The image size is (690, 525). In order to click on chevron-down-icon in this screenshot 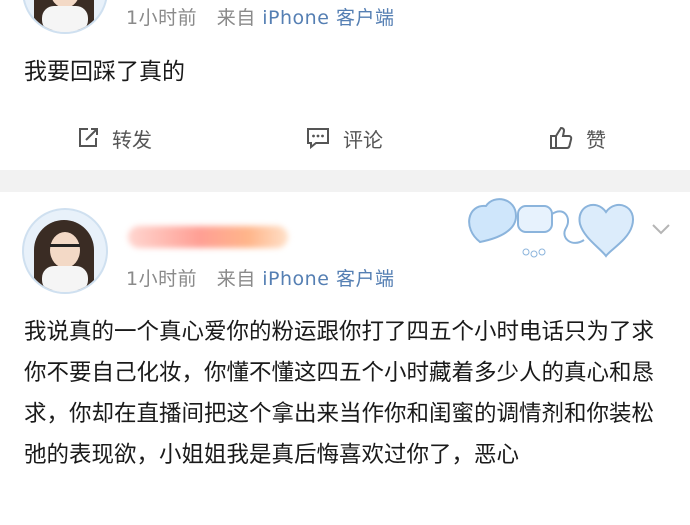, I will do `click(661, 229)`.